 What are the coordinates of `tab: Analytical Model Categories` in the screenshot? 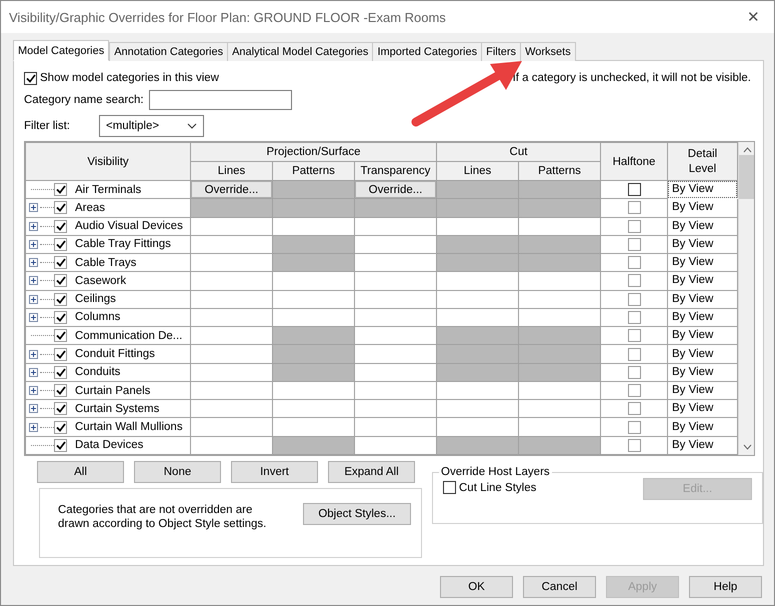 It's located at (300, 51).